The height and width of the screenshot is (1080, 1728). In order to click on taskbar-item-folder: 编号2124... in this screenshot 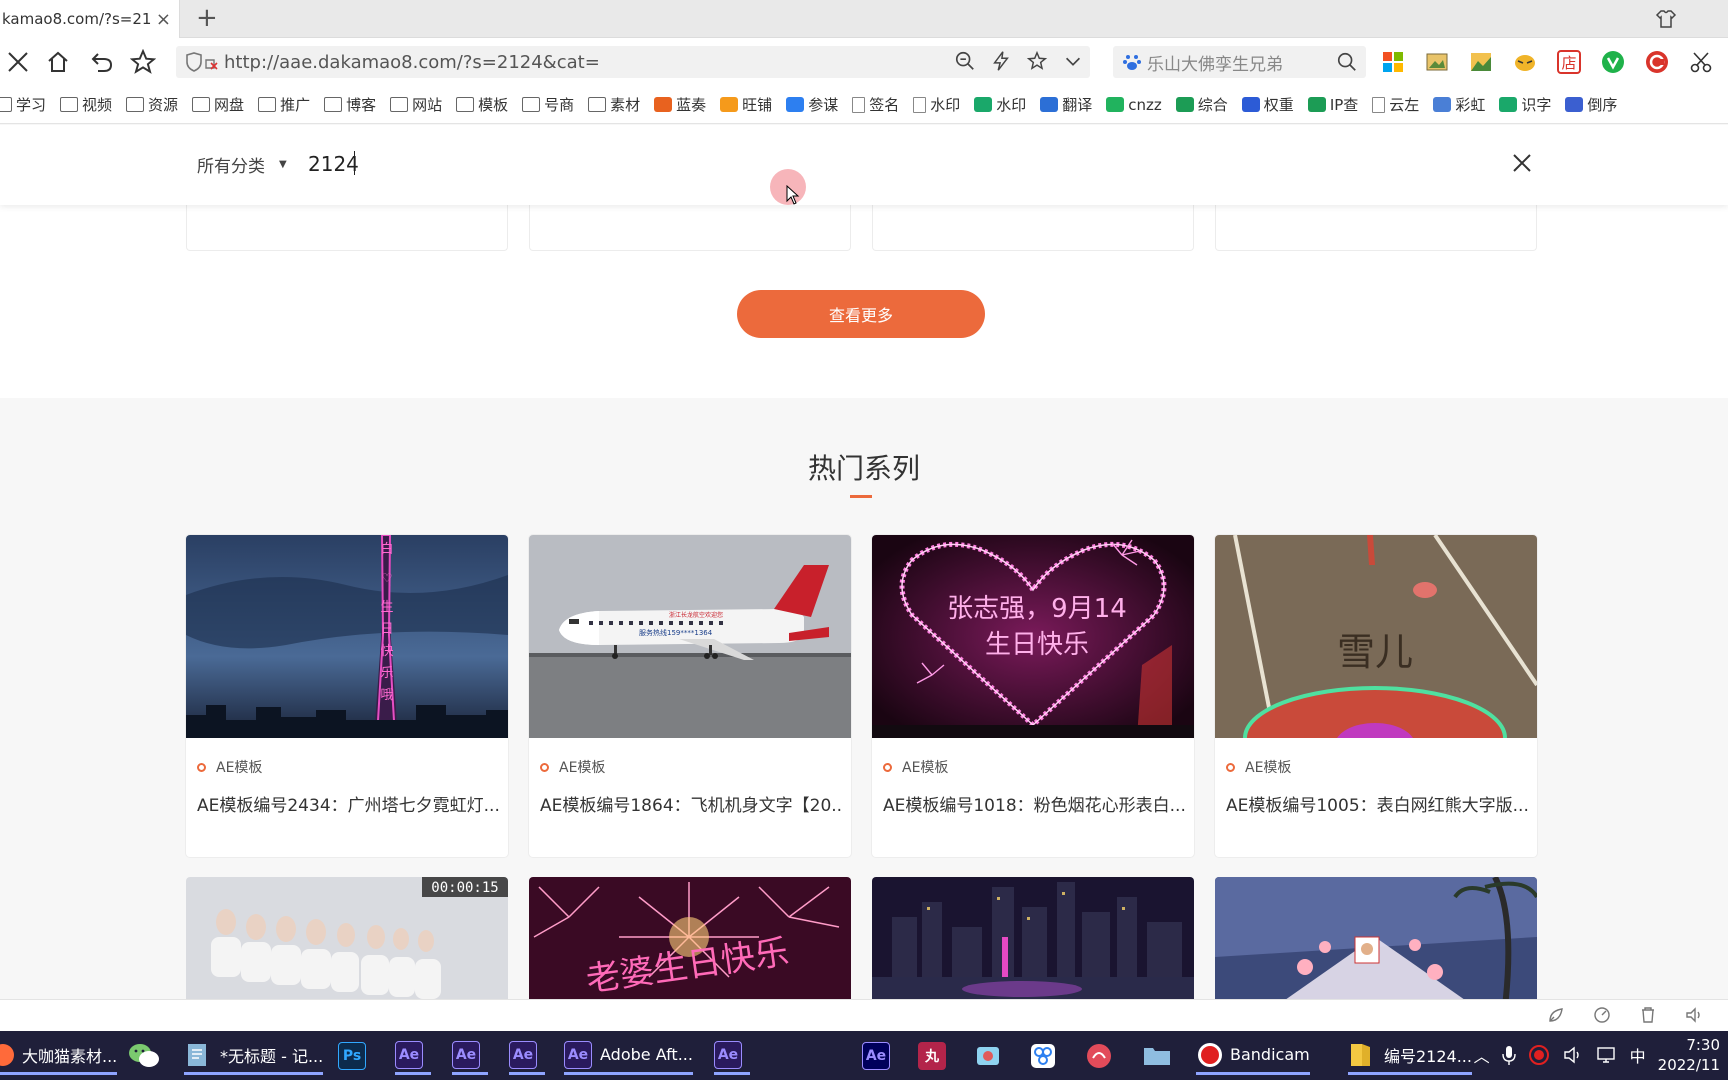, I will do `click(1410, 1056)`.